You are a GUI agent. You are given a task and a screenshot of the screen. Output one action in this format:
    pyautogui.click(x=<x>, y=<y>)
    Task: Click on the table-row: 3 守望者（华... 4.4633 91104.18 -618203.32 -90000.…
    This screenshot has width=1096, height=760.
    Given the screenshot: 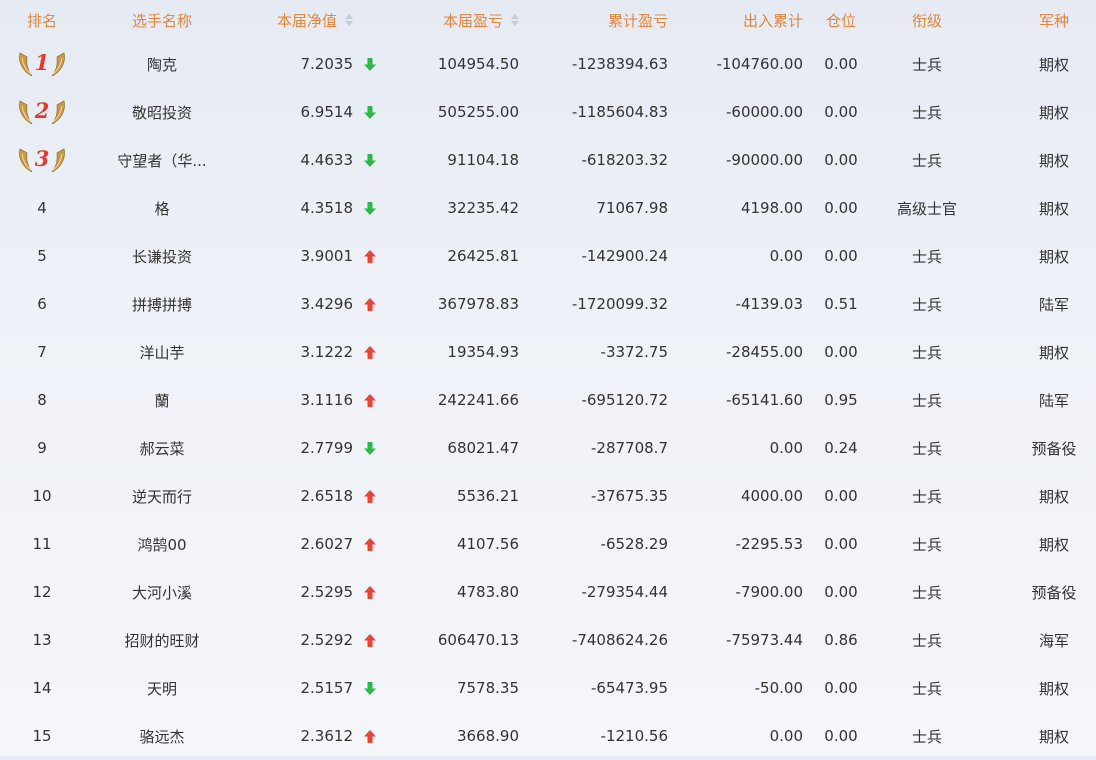 What is the action you would take?
    pyautogui.click(x=548, y=160)
    